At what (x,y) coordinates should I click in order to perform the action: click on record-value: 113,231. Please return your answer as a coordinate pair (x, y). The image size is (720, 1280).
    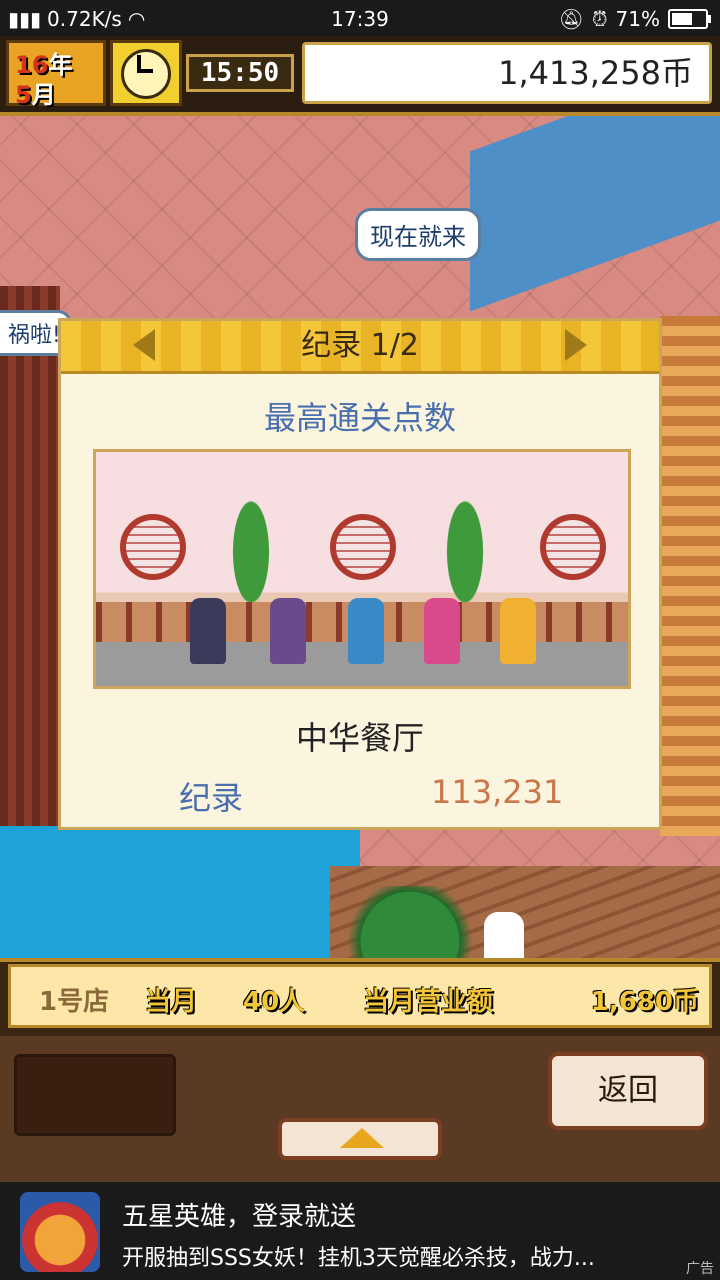
    Looking at the image, I should click on (497, 792).